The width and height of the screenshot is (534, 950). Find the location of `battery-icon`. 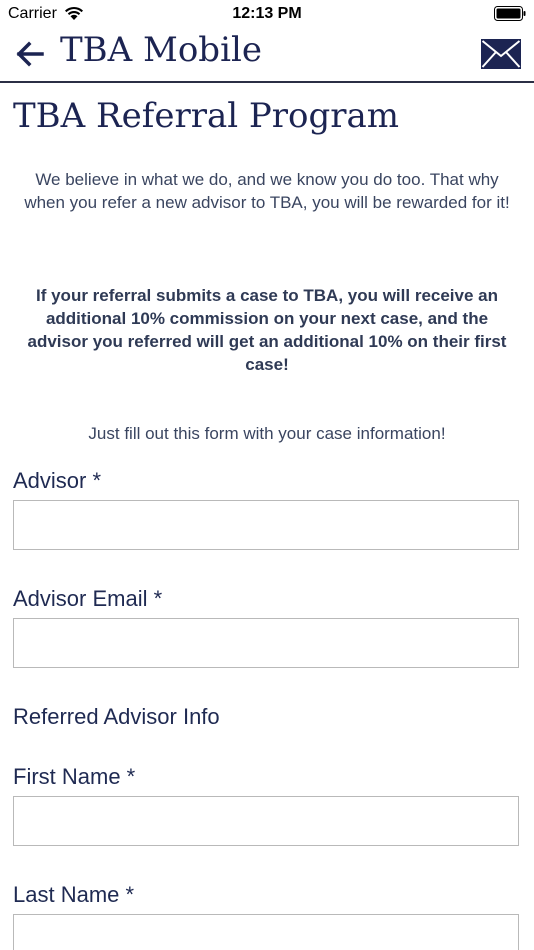

battery-icon is located at coordinates (510, 13).